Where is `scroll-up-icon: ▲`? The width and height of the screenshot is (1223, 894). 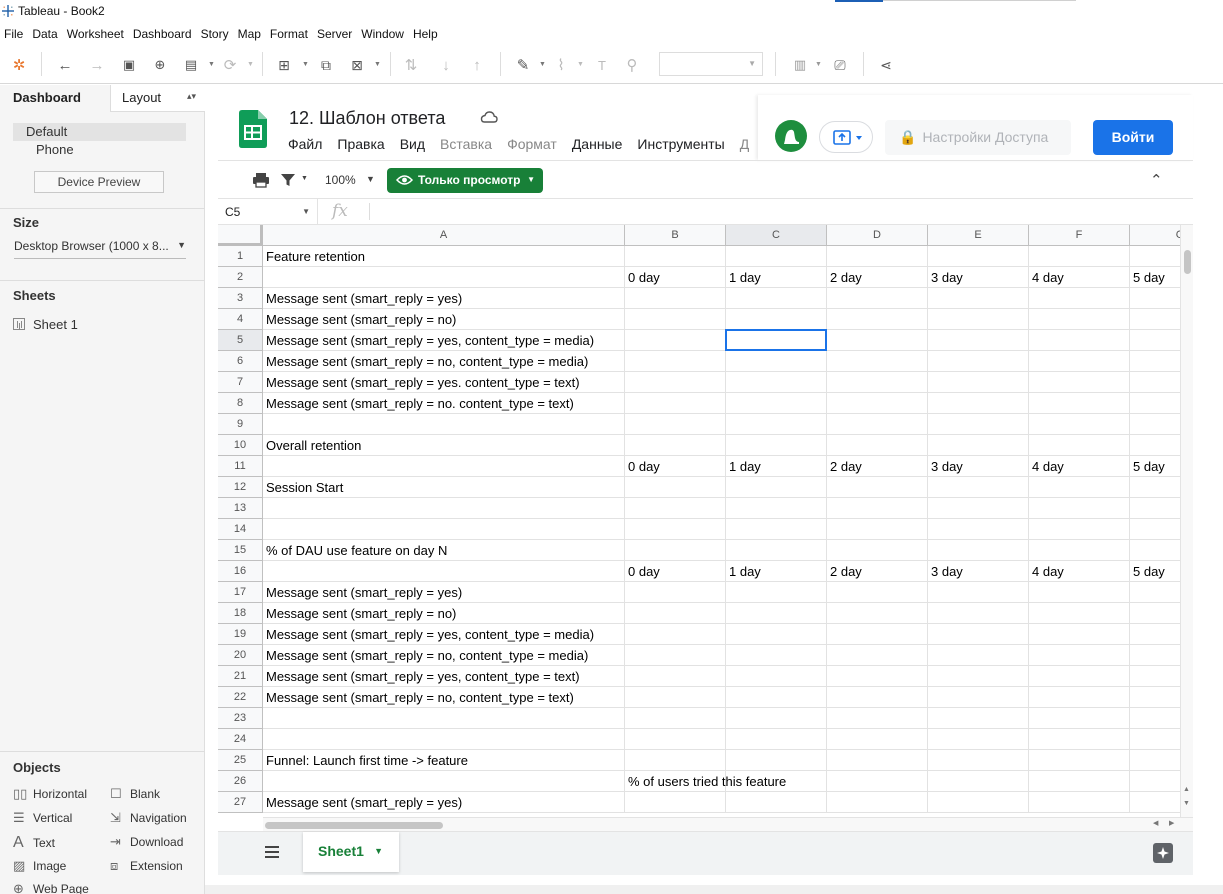 scroll-up-icon: ▲ is located at coordinates (1186, 789).